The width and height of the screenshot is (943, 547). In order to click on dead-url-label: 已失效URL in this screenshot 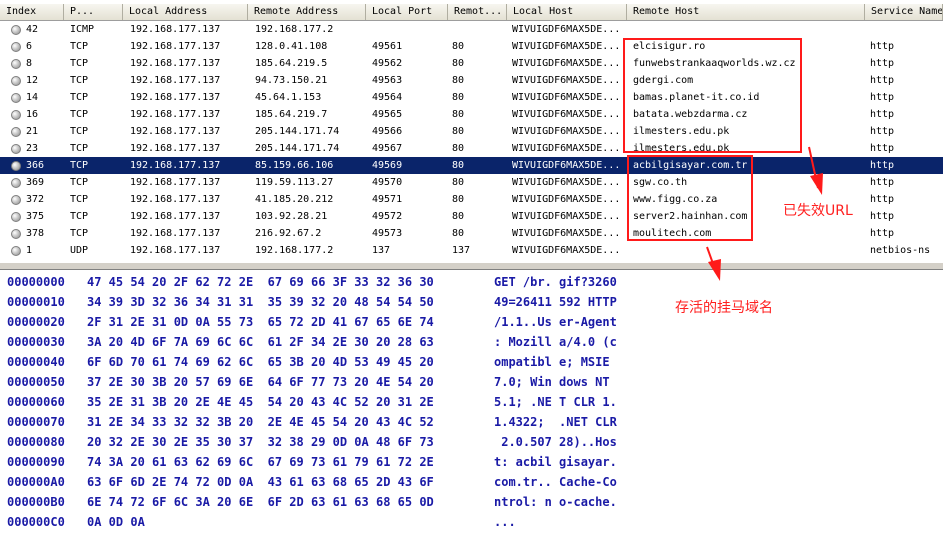, I will do `click(818, 211)`.